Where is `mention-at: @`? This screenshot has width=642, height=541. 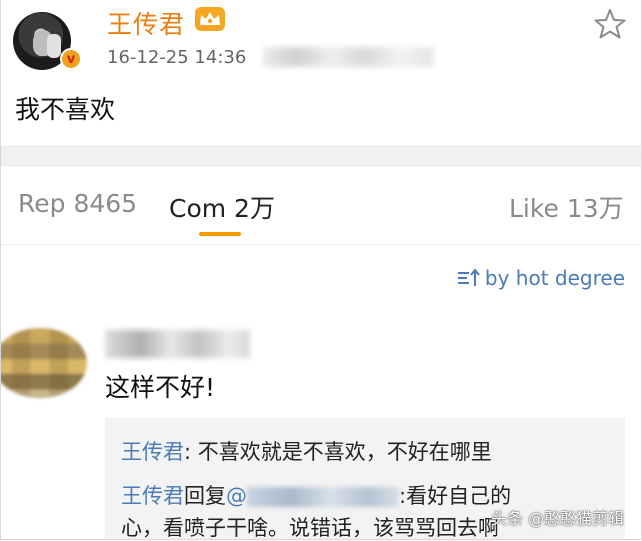 mention-at: @ is located at coordinates (236, 496).